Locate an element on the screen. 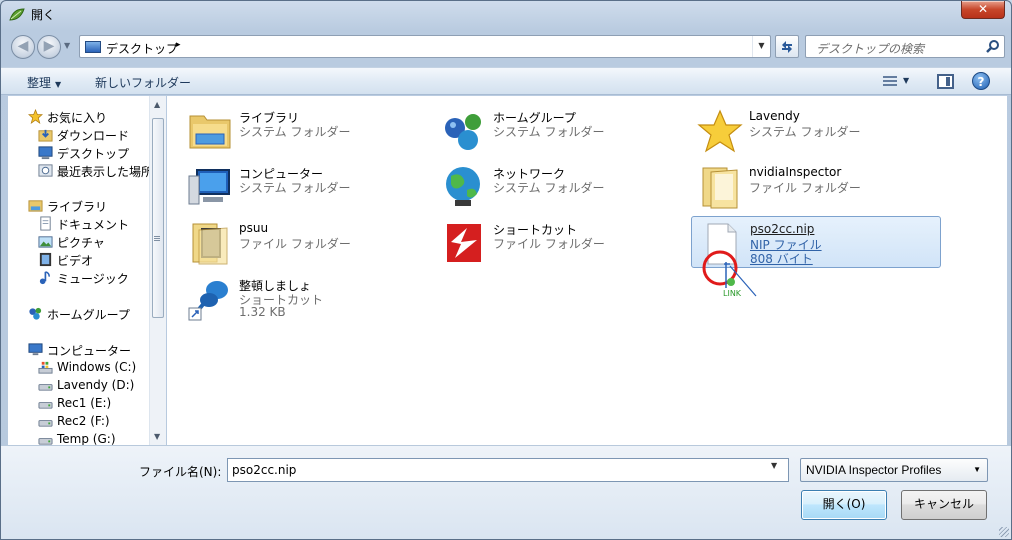 This screenshot has width=1012, height=540. file-item-psuu: psuu ファイル フォルダー is located at coordinates (306, 242).